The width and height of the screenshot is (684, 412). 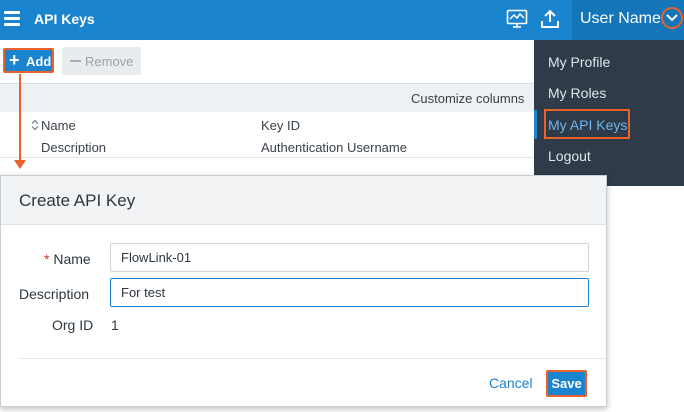 What do you see at coordinates (550, 19) in the screenshot?
I see `upload-icon` at bounding box center [550, 19].